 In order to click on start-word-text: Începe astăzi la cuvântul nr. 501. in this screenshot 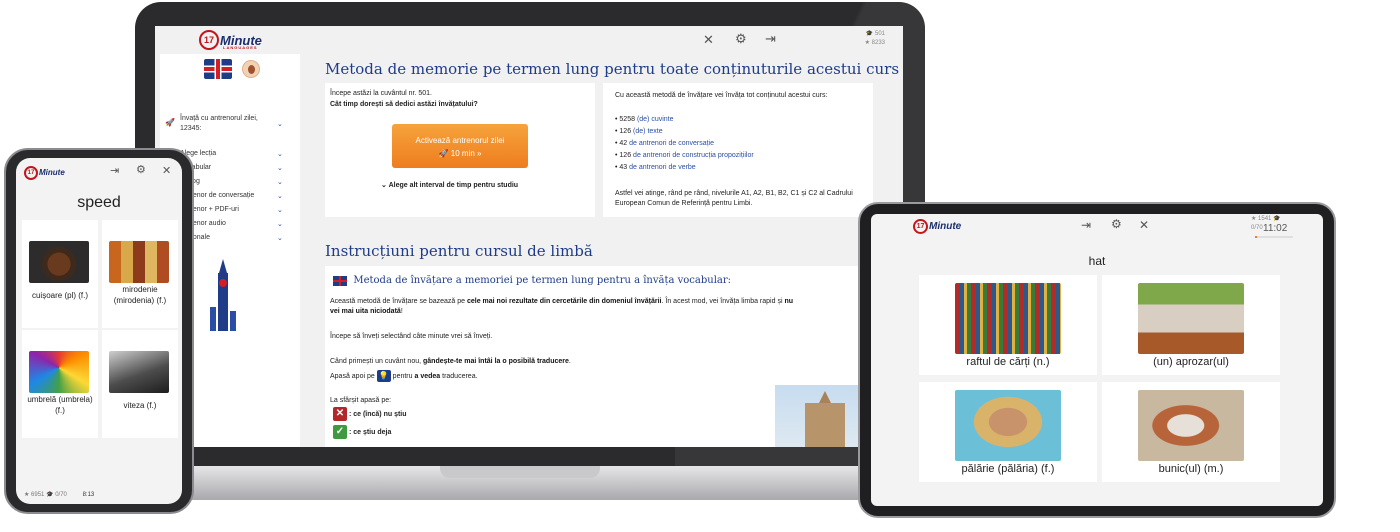, I will do `click(381, 93)`.